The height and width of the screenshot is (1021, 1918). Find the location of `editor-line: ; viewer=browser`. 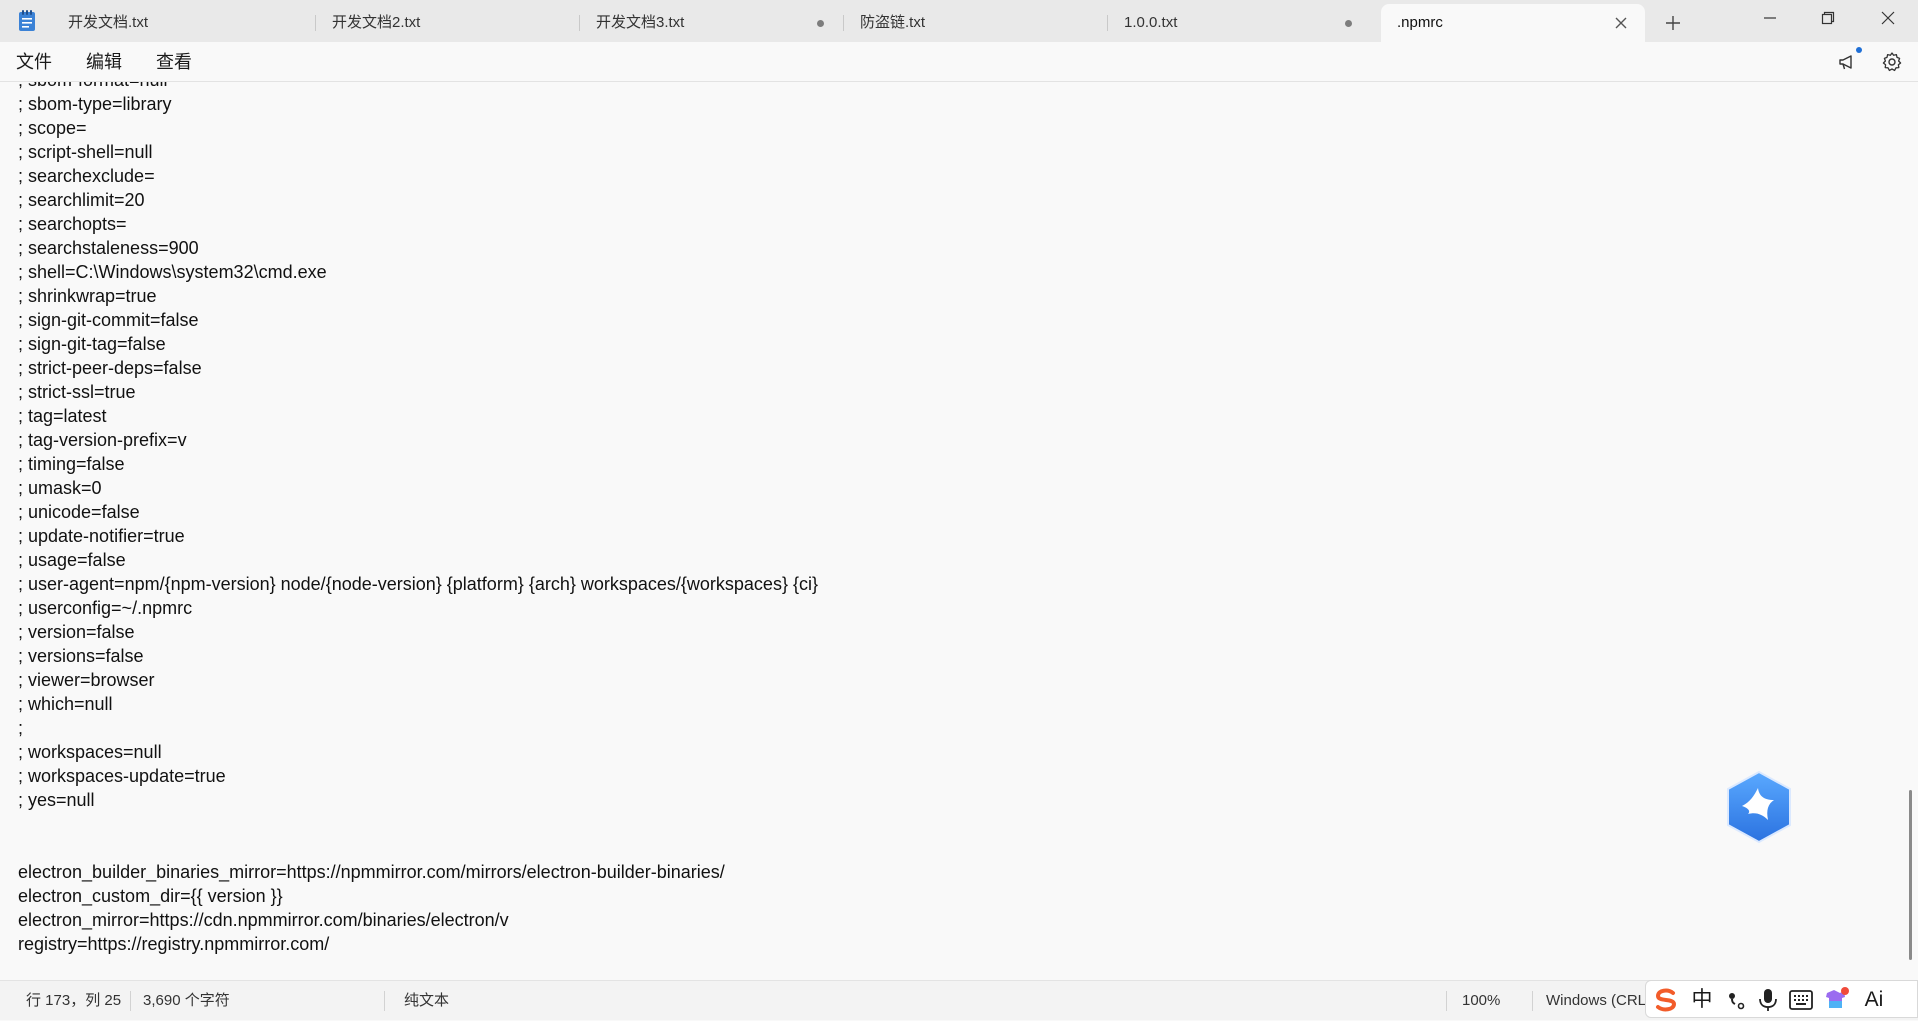

editor-line: ; viewer=browser is located at coordinates (86, 680).